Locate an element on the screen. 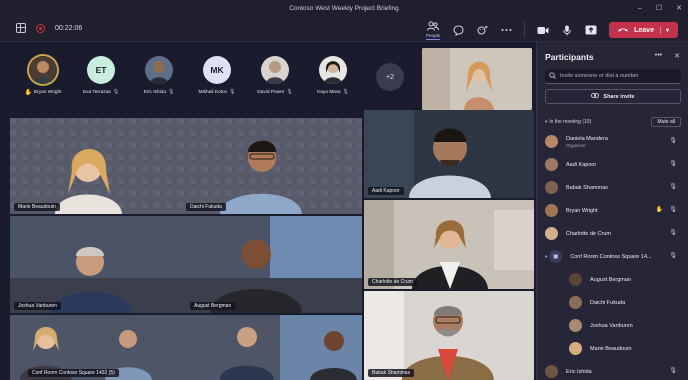 The height and width of the screenshot is (380, 688). camera-button is located at coordinates (543, 30).